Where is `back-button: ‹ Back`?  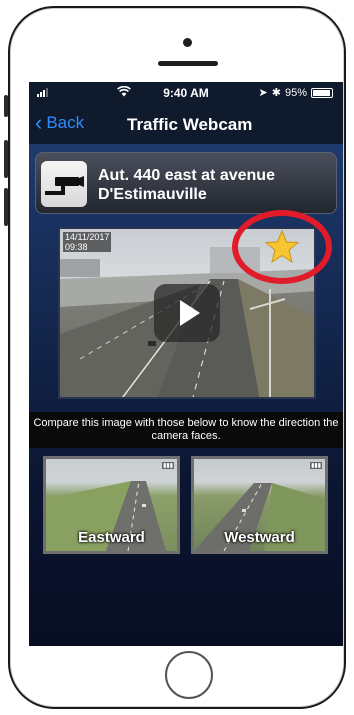 back-button: ‹ Back is located at coordinates (60, 122).